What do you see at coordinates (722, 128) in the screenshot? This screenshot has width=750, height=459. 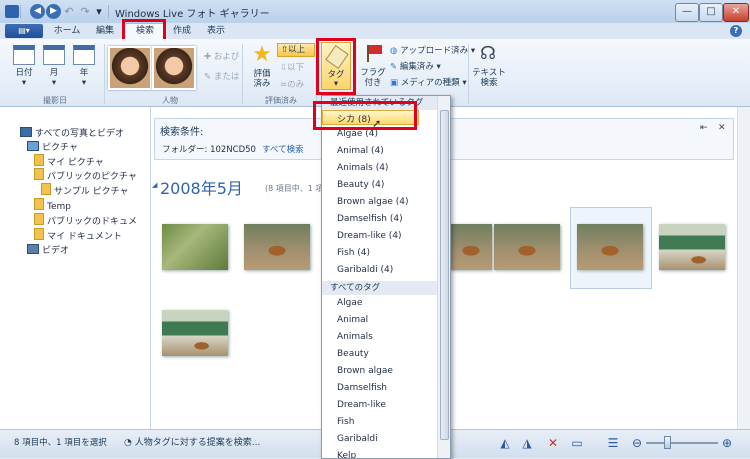 I see `close-search-icon: ✕` at bounding box center [722, 128].